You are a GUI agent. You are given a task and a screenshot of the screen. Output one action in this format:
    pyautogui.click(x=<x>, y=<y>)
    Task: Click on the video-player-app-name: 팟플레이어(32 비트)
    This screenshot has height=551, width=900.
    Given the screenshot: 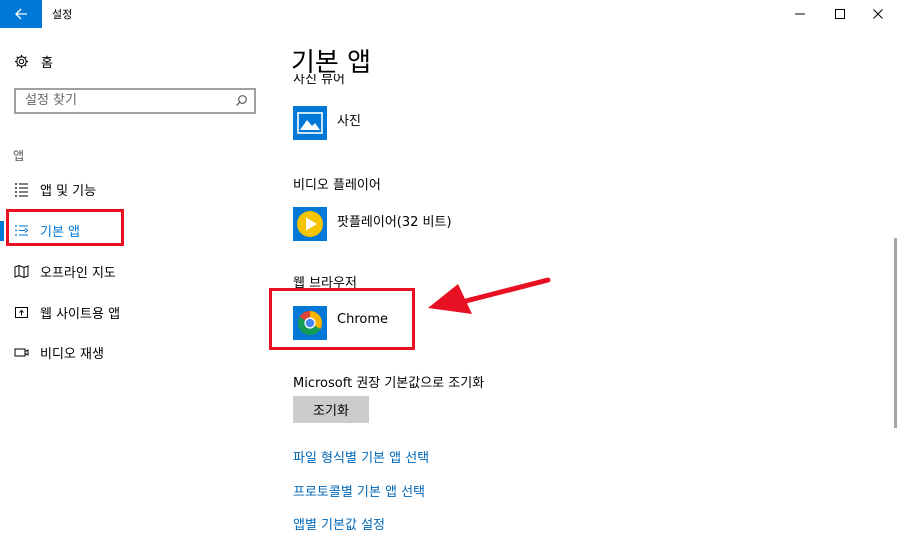 What is the action you would take?
    pyautogui.click(x=394, y=222)
    